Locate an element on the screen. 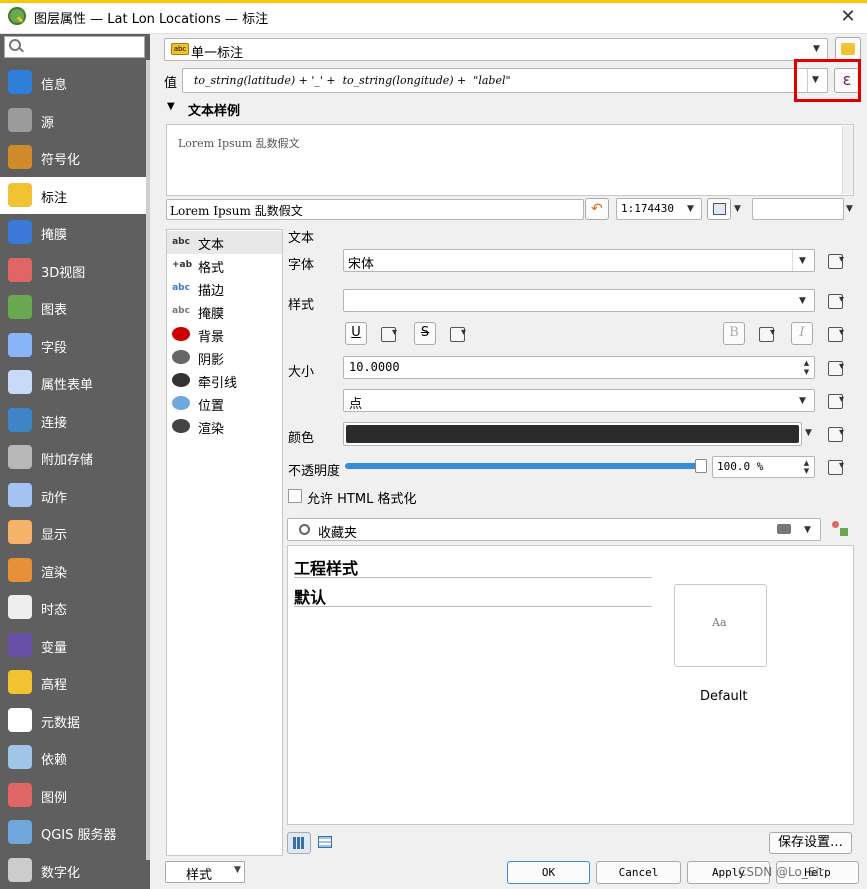 Image resolution: width=867 pixels, height=889 pixels. color-button is located at coordinates (572, 434).